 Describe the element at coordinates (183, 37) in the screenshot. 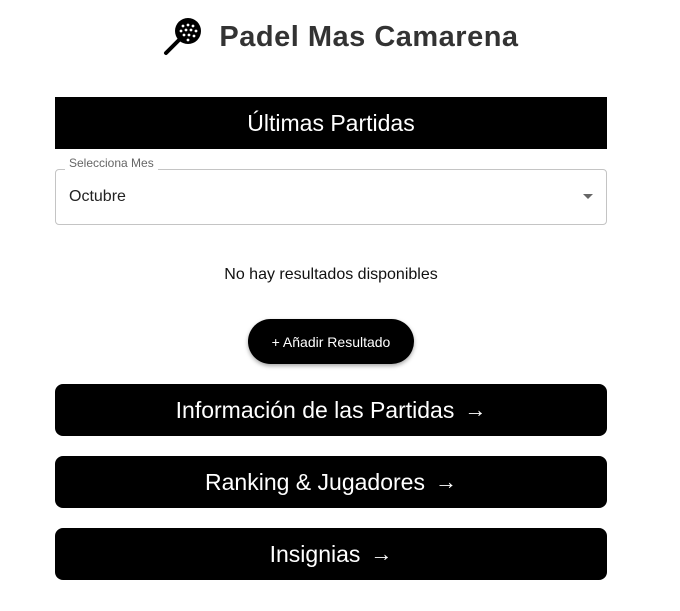

I see `padel-racket-icon` at that location.